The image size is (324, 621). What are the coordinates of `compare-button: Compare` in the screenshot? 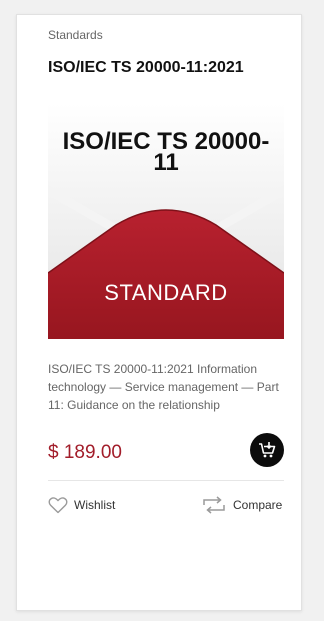 It's located at (241, 505).